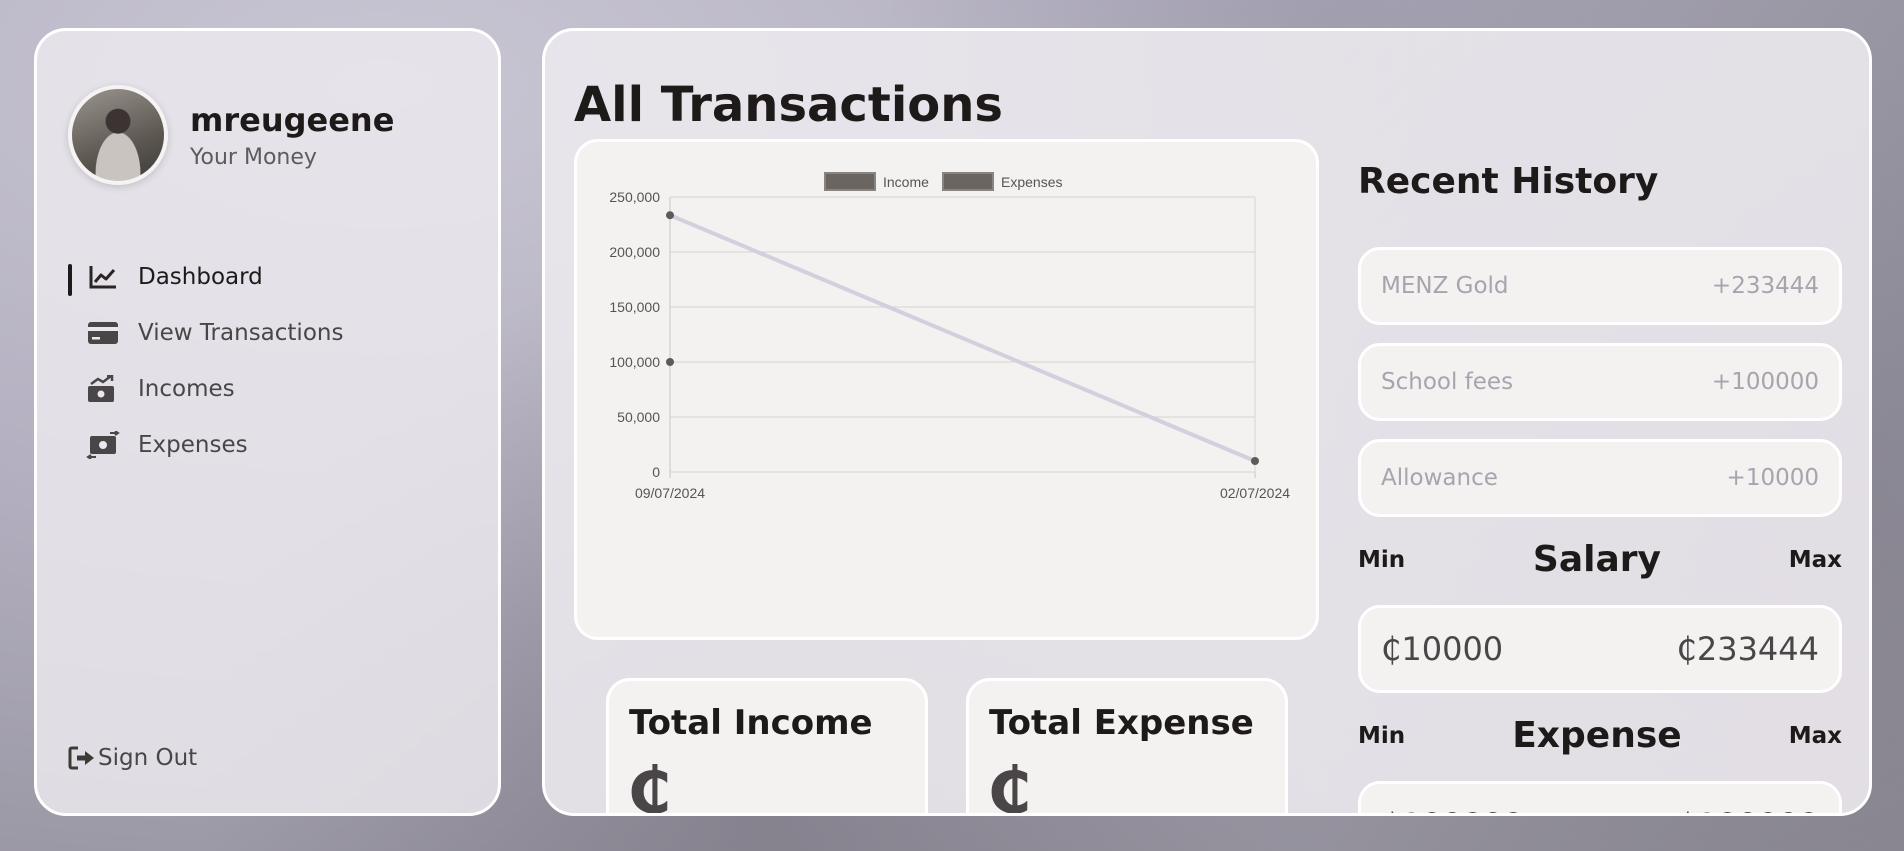  Describe the element at coordinates (656, 472) in the screenshot. I see `y-tick-label: 0` at that location.